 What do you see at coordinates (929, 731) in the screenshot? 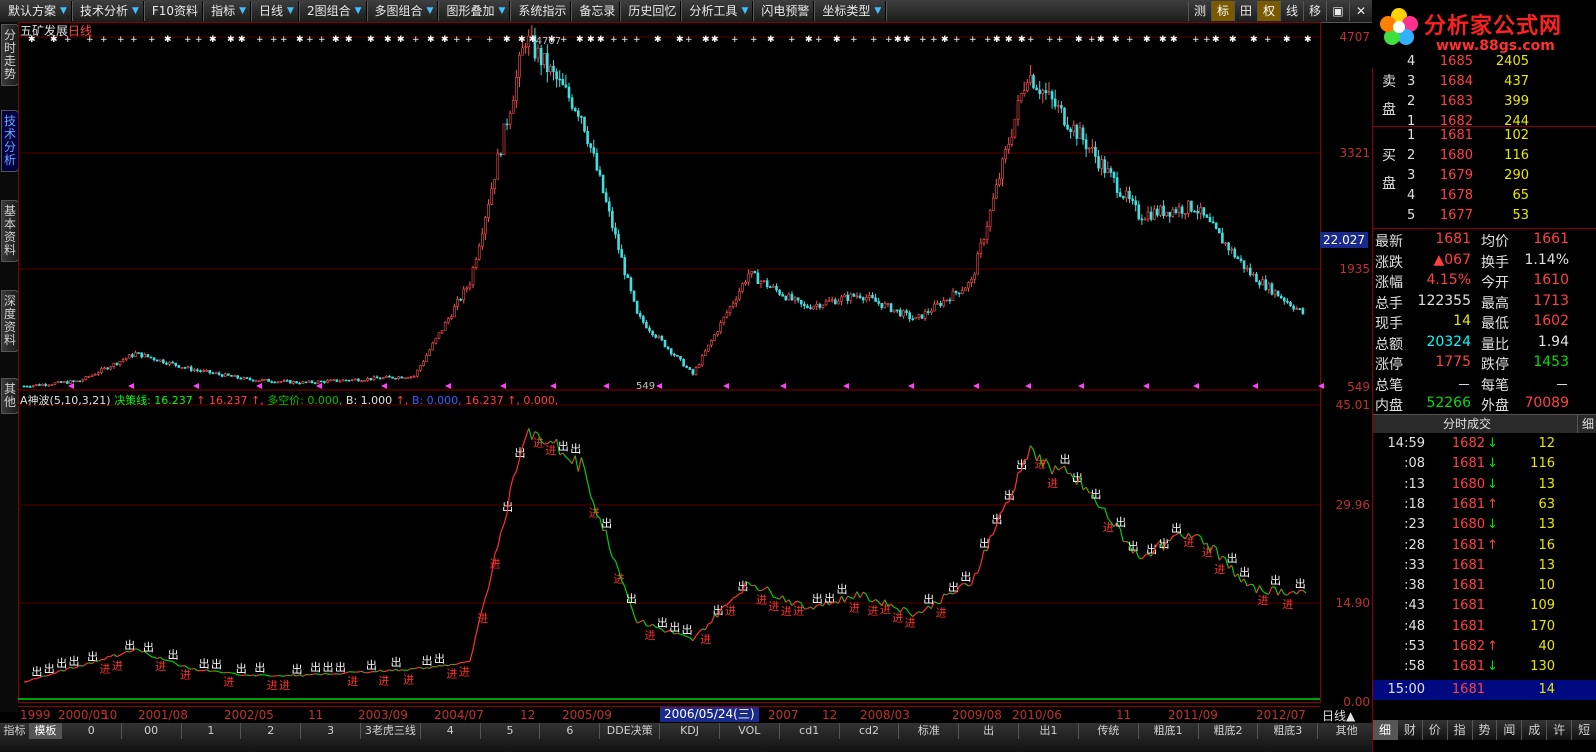
I see `indicator-tab: 标准` at bounding box center [929, 731].